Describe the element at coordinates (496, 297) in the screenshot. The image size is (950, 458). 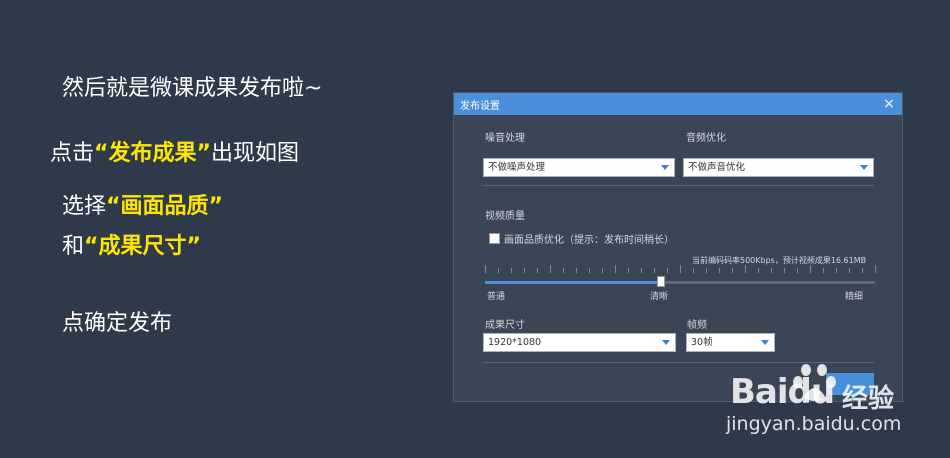
I see `slider-label-normal: 普通` at that location.